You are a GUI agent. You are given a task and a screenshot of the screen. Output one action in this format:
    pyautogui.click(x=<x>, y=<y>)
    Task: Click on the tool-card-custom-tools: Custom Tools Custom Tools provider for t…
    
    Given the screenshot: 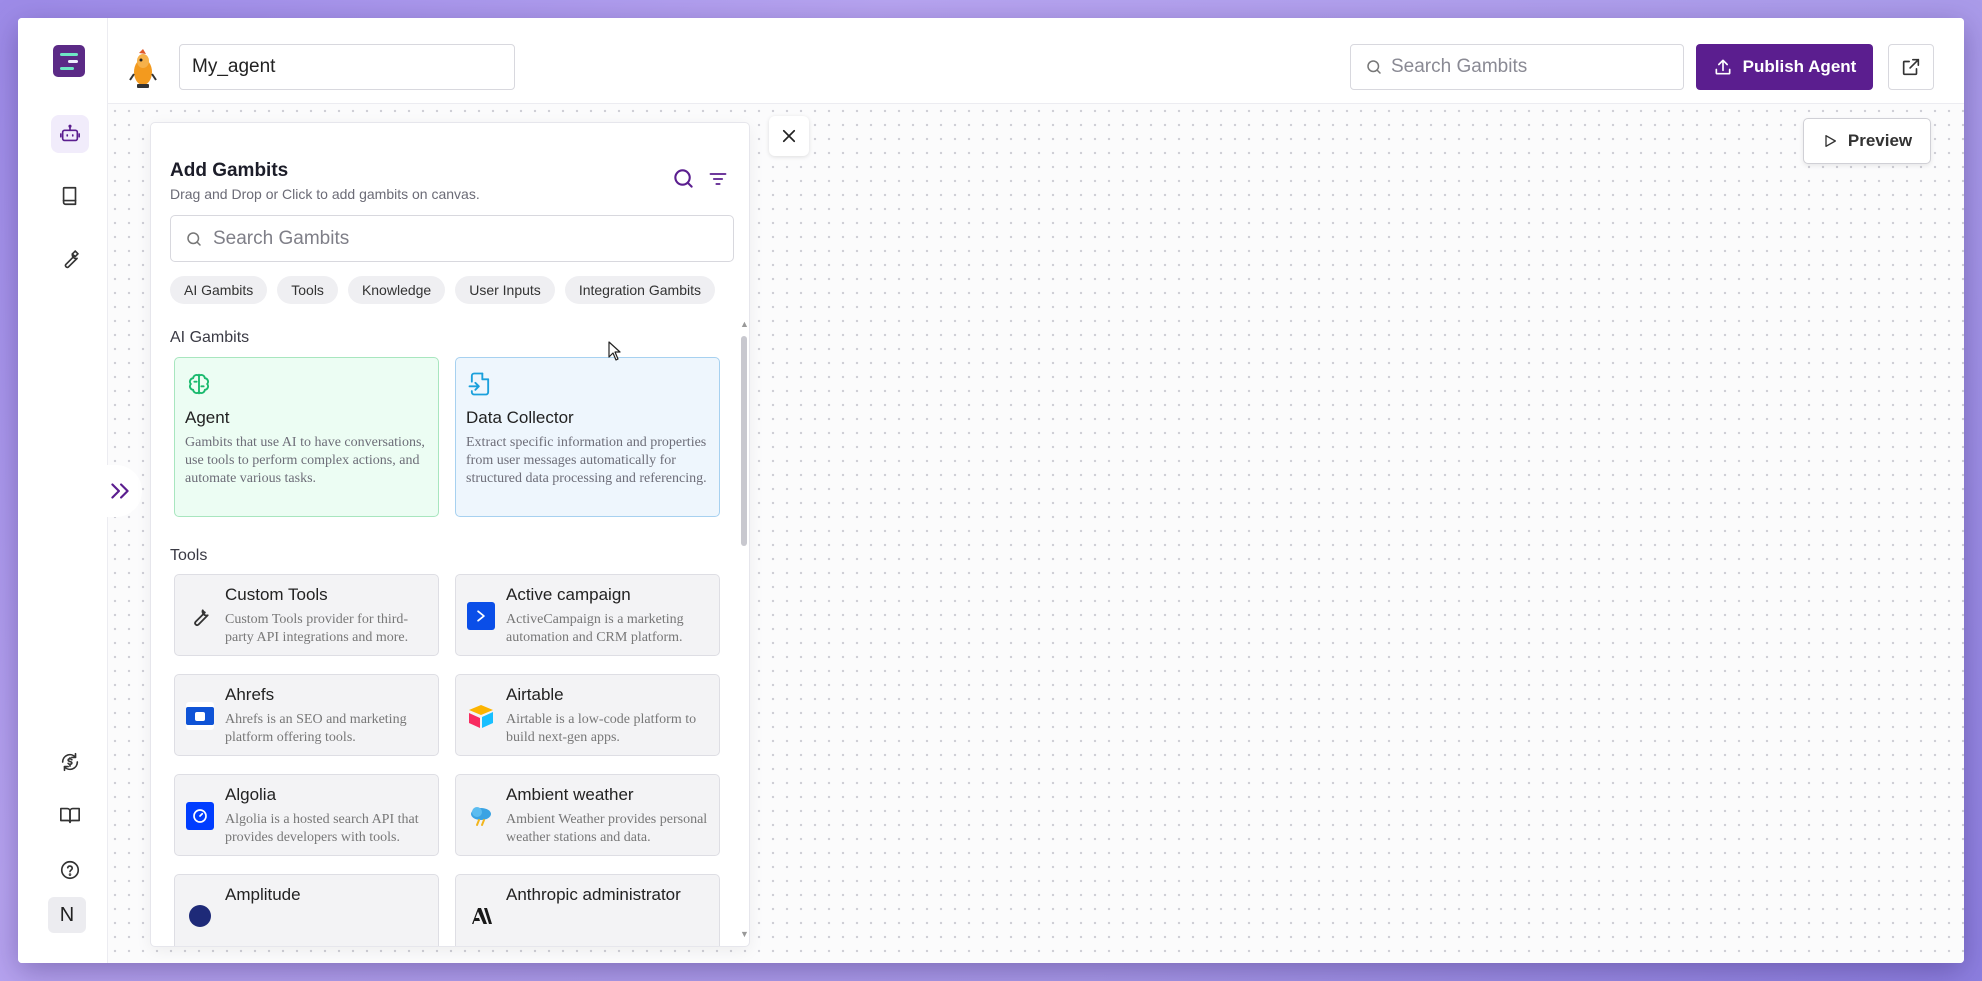 What is the action you would take?
    pyautogui.click(x=306, y=615)
    